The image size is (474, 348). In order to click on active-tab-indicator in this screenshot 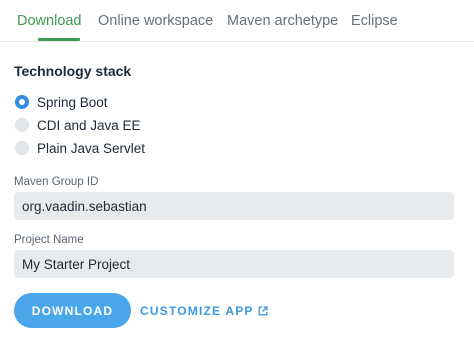, I will do `click(59, 39)`.